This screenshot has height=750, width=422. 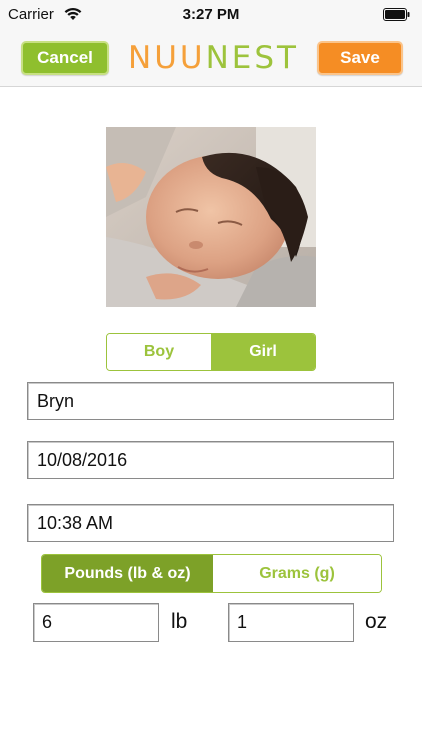 I want to click on status-time: 3:27 PM, so click(x=211, y=14).